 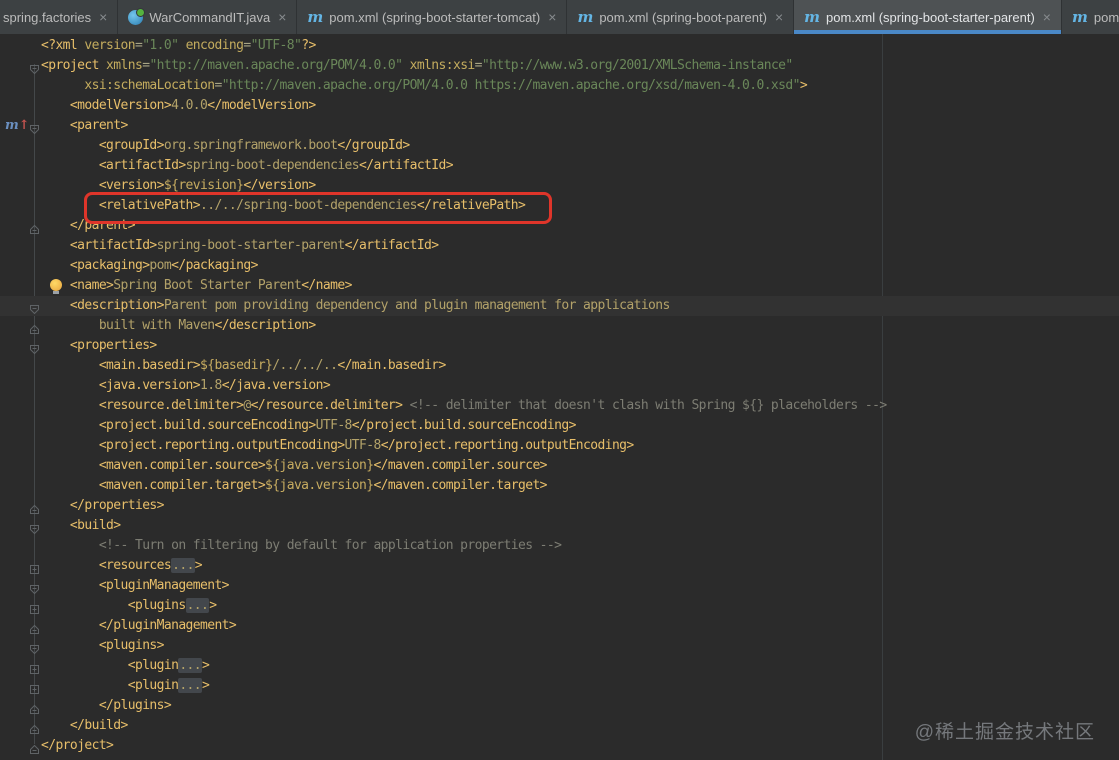 What do you see at coordinates (17, 125) in the screenshot?
I see `maven-parent-pom-icon: m↑` at bounding box center [17, 125].